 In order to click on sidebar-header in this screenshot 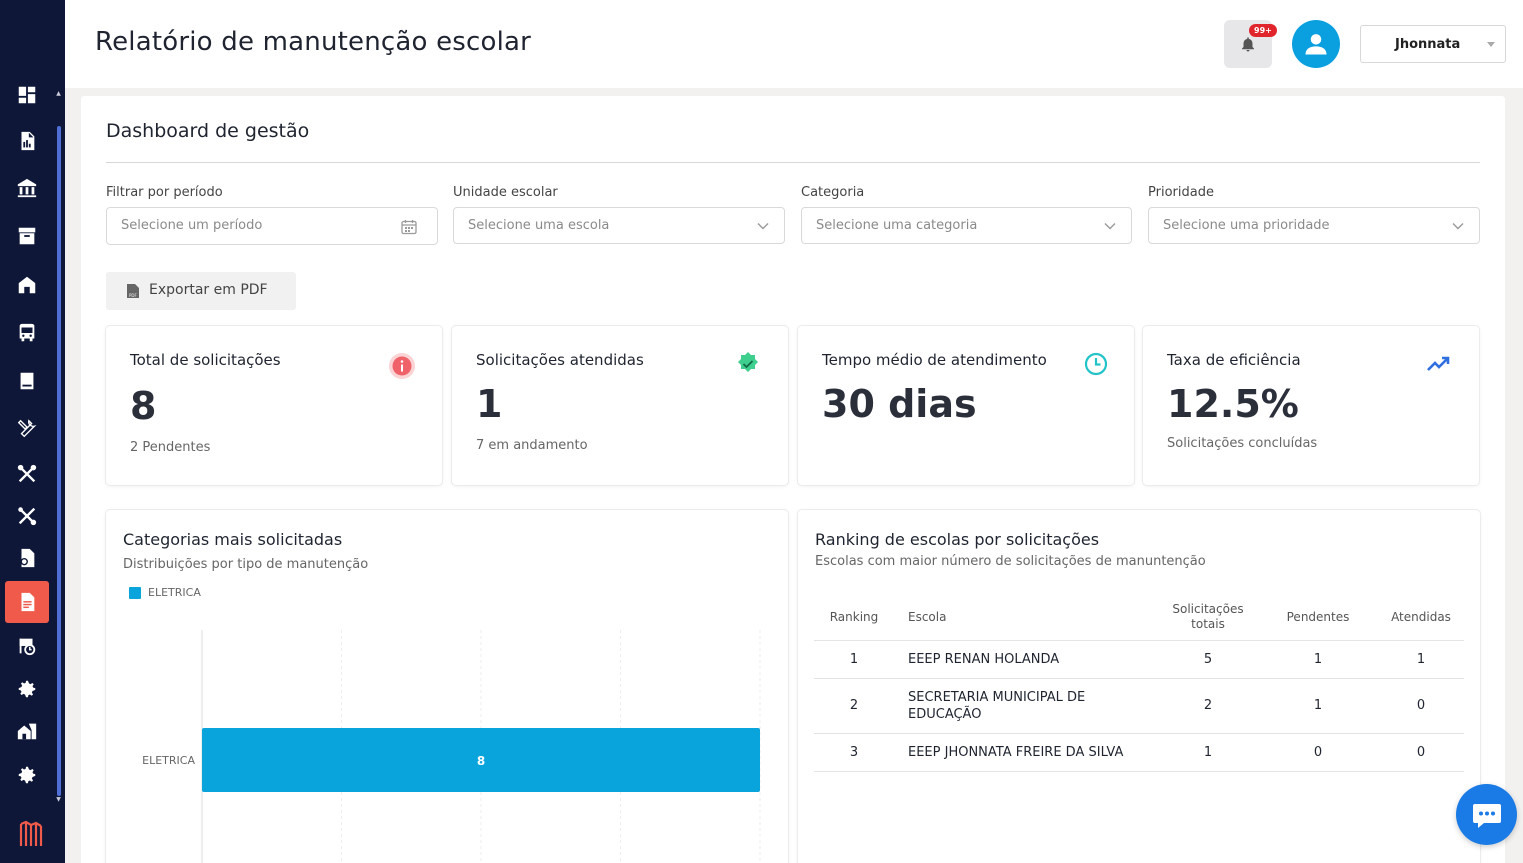, I will do `click(32, 43)`.